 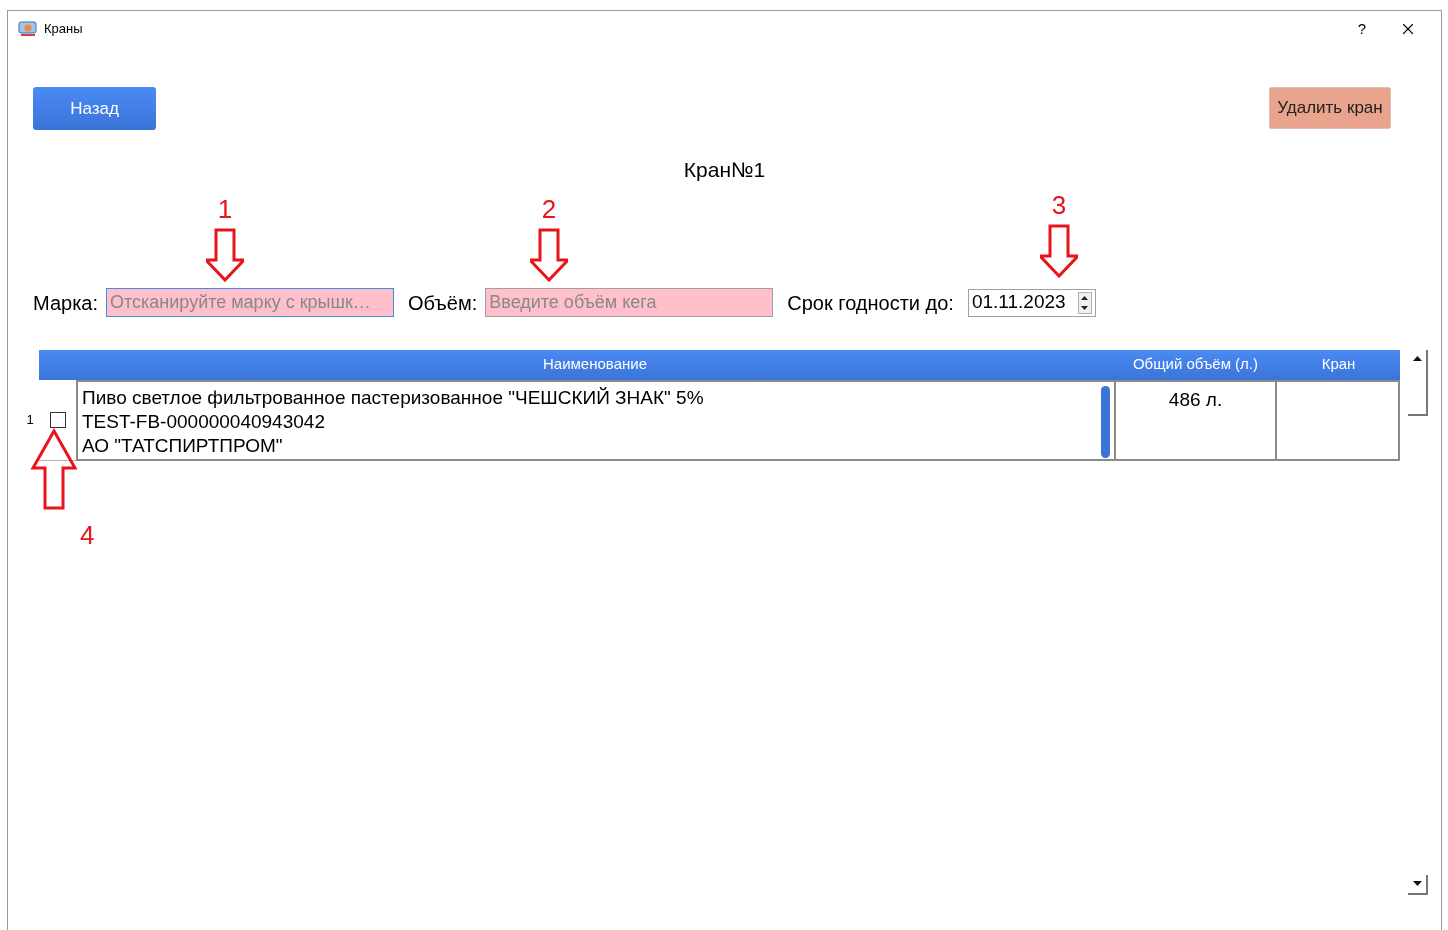 What do you see at coordinates (870, 303) in the screenshot?
I see `expiry-label: Срок годности до:` at bounding box center [870, 303].